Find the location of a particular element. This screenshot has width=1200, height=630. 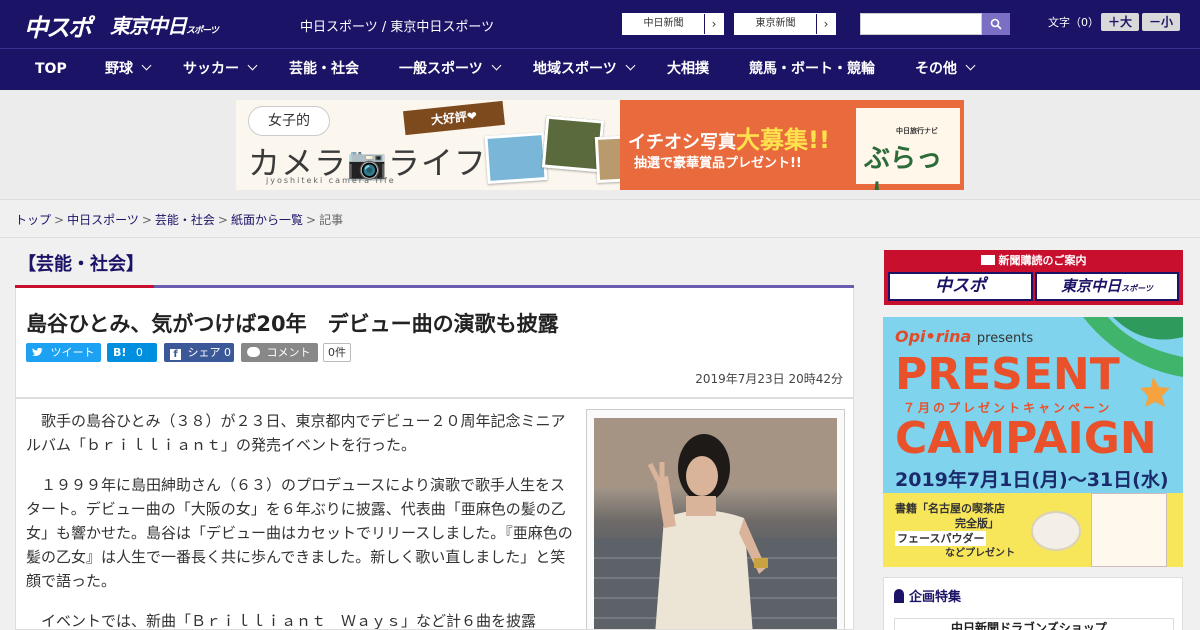

article-photo-frame is located at coordinates (715, 519).